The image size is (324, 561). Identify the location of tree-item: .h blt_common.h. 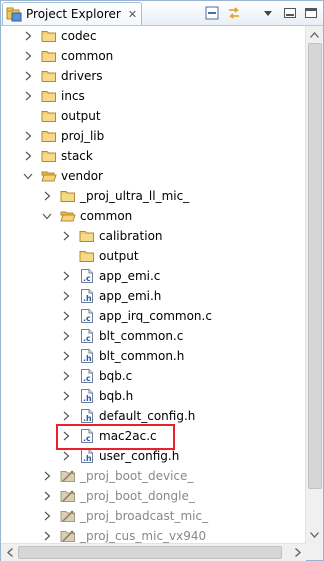
(122, 356).